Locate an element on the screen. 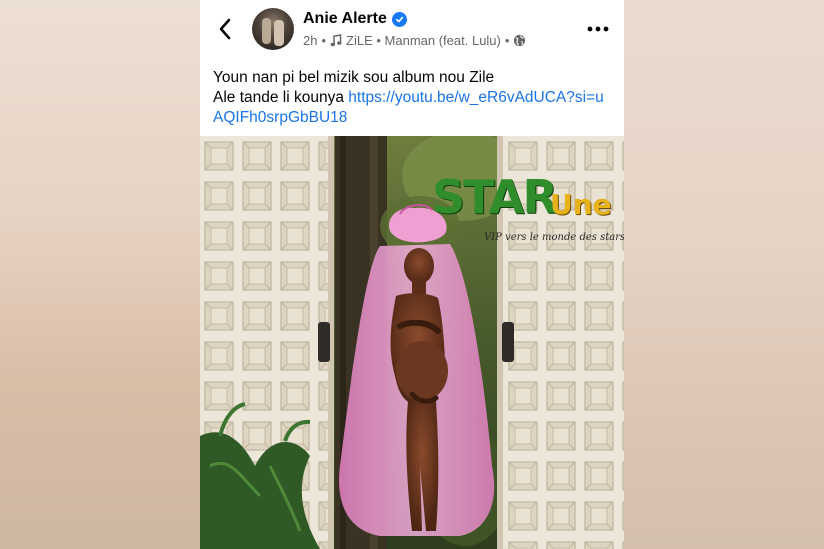  watermark-star-text: STAR is located at coordinates (495, 197).